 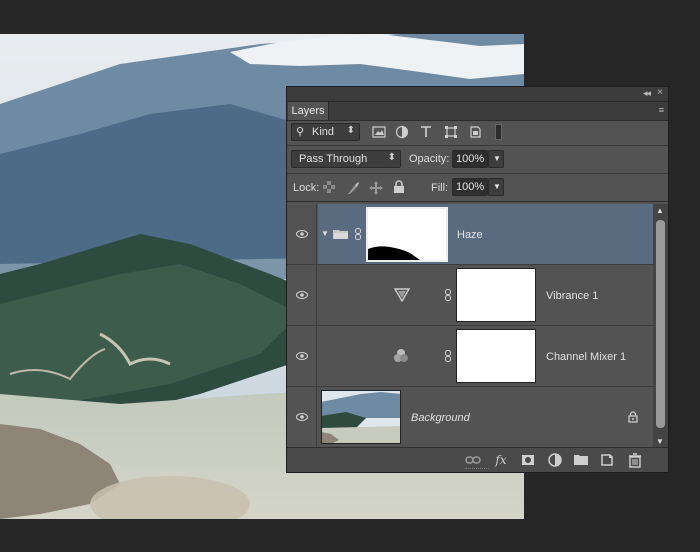 What do you see at coordinates (376, 188) in the screenshot?
I see `lock-position-icon` at bounding box center [376, 188].